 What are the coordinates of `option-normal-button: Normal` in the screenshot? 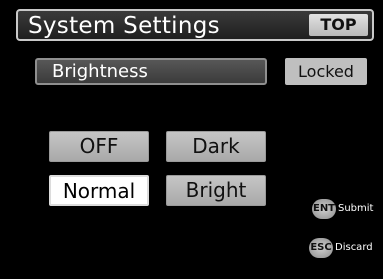 It's located at (99, 190).